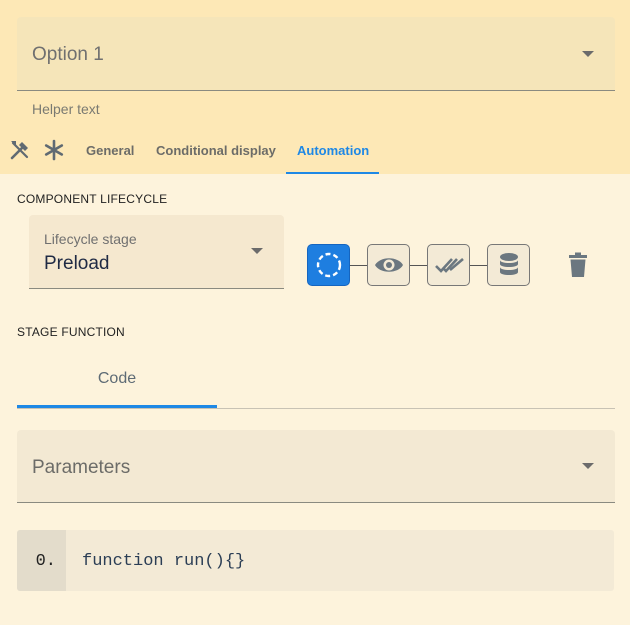  I want to click on option-select: Option 1, so click(316, 54).